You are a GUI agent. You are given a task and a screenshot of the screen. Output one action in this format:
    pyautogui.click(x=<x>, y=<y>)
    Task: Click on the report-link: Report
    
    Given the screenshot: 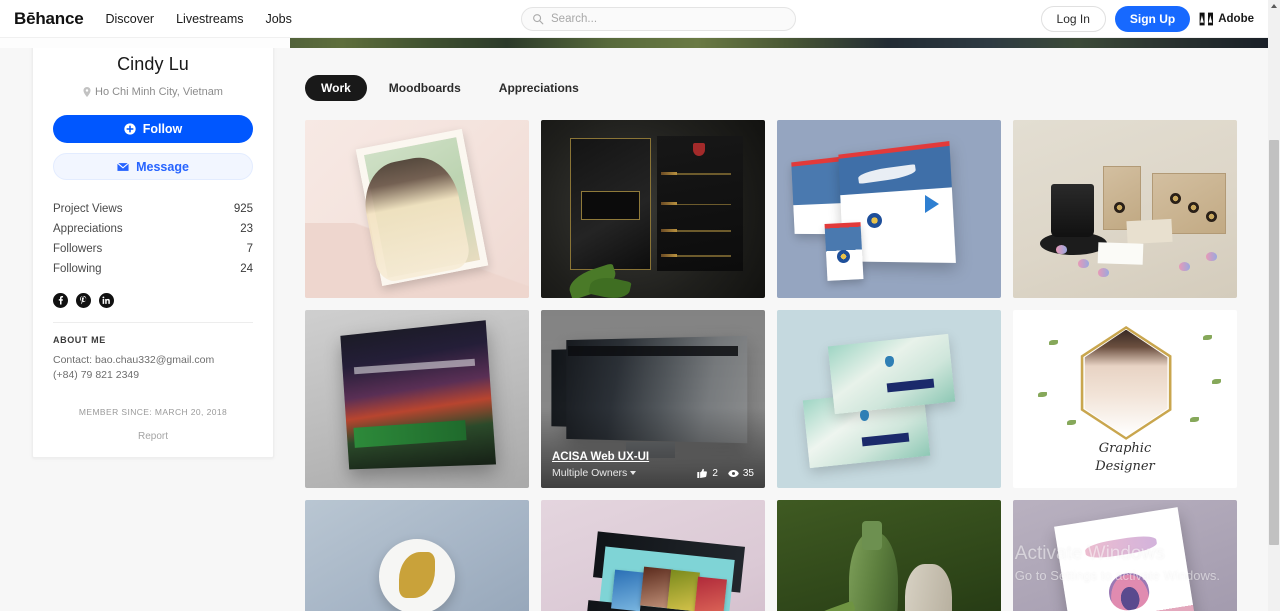 What is the action you would take?
    pyautogui.click(x=153, y=444)
    